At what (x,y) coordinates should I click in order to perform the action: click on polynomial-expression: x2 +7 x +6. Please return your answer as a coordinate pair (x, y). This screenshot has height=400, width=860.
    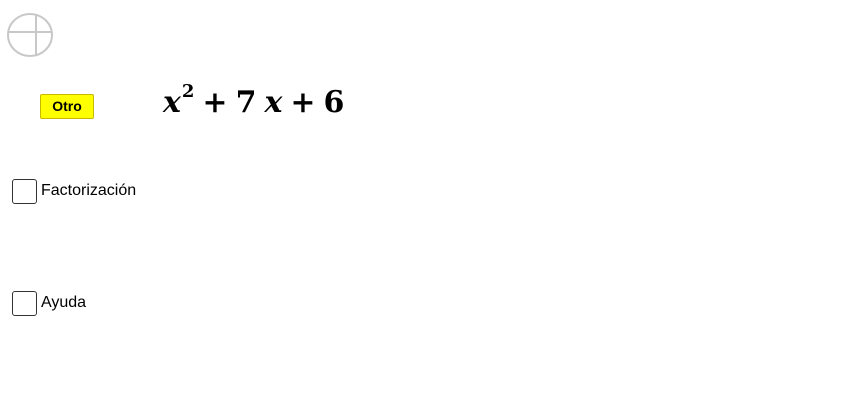
    Looking at the image, I should click on (253, 98).